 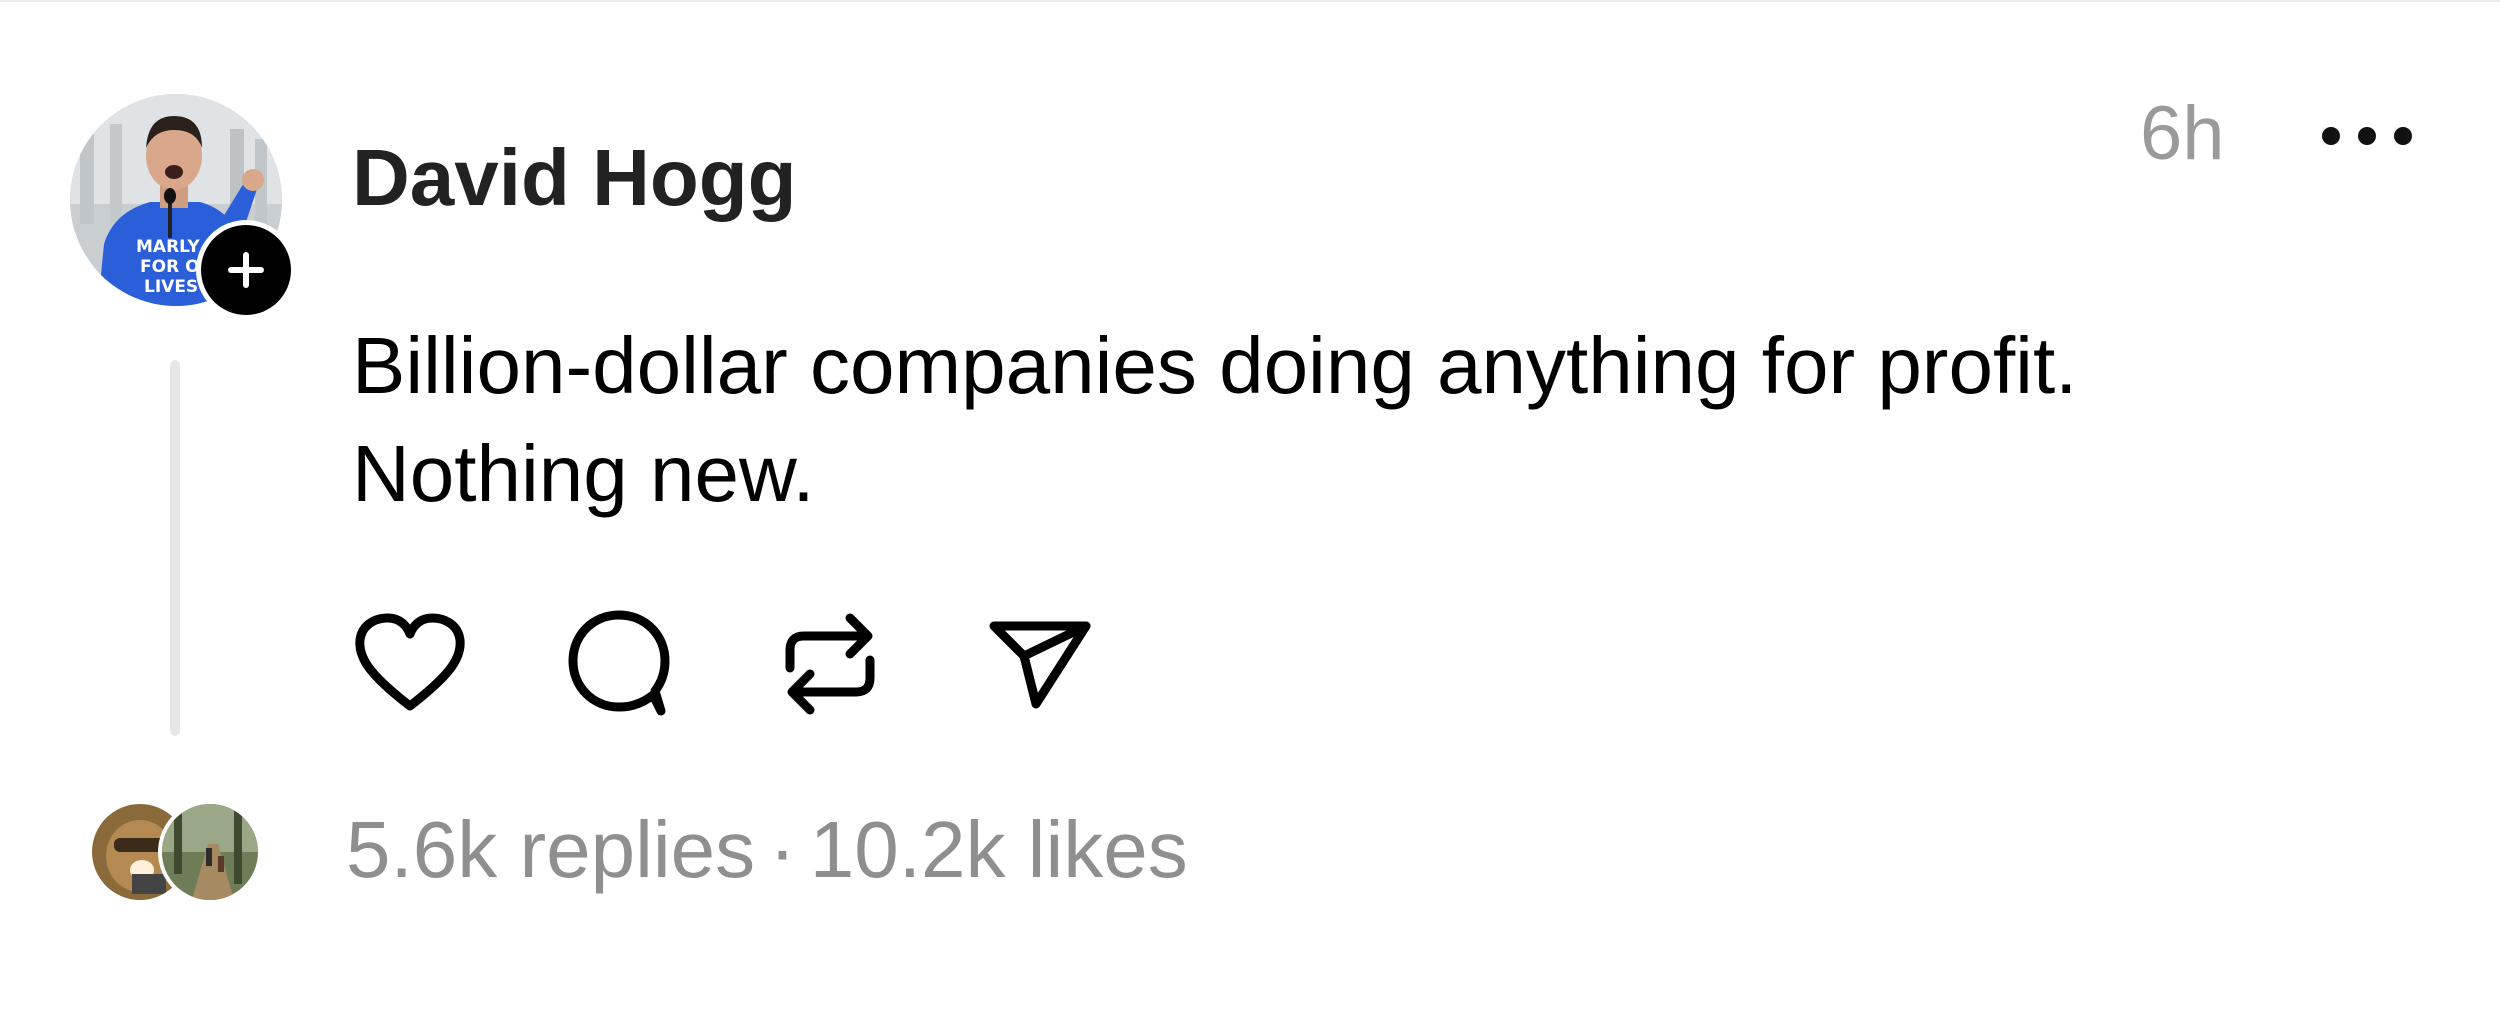 I want to click on follow-button, so click(x=246, y=270).